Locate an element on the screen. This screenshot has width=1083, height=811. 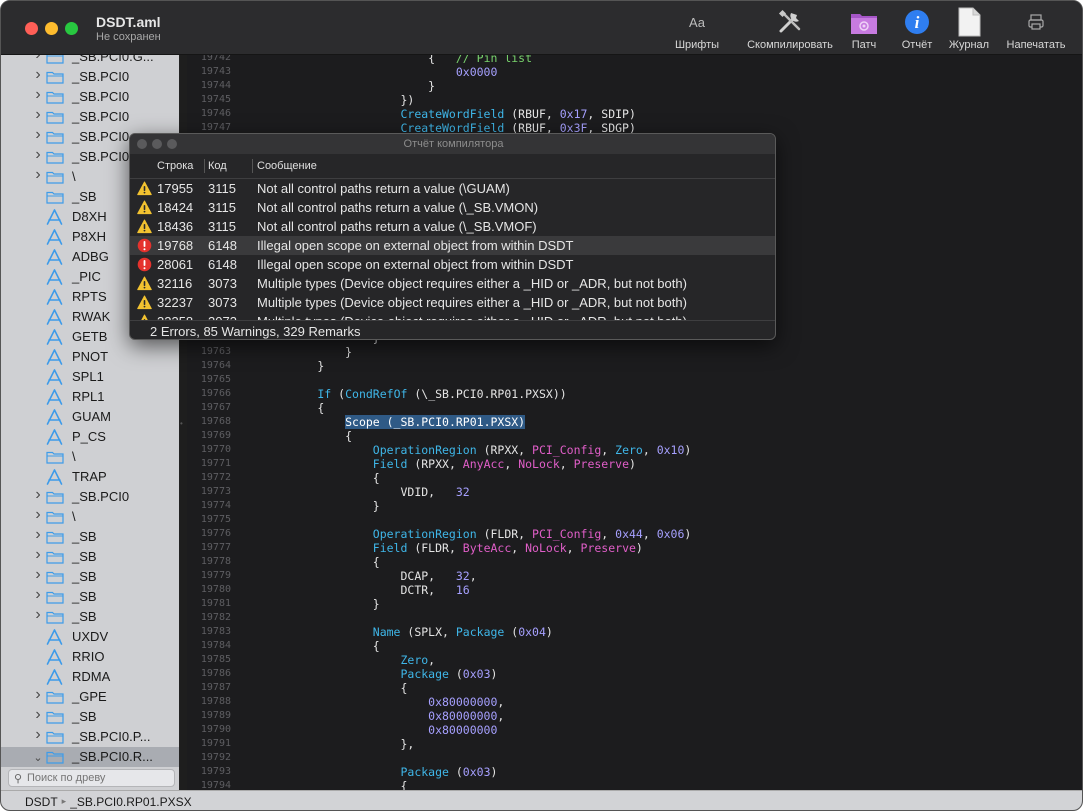
tree-item: TRAP is located at coordinates (90, 477).